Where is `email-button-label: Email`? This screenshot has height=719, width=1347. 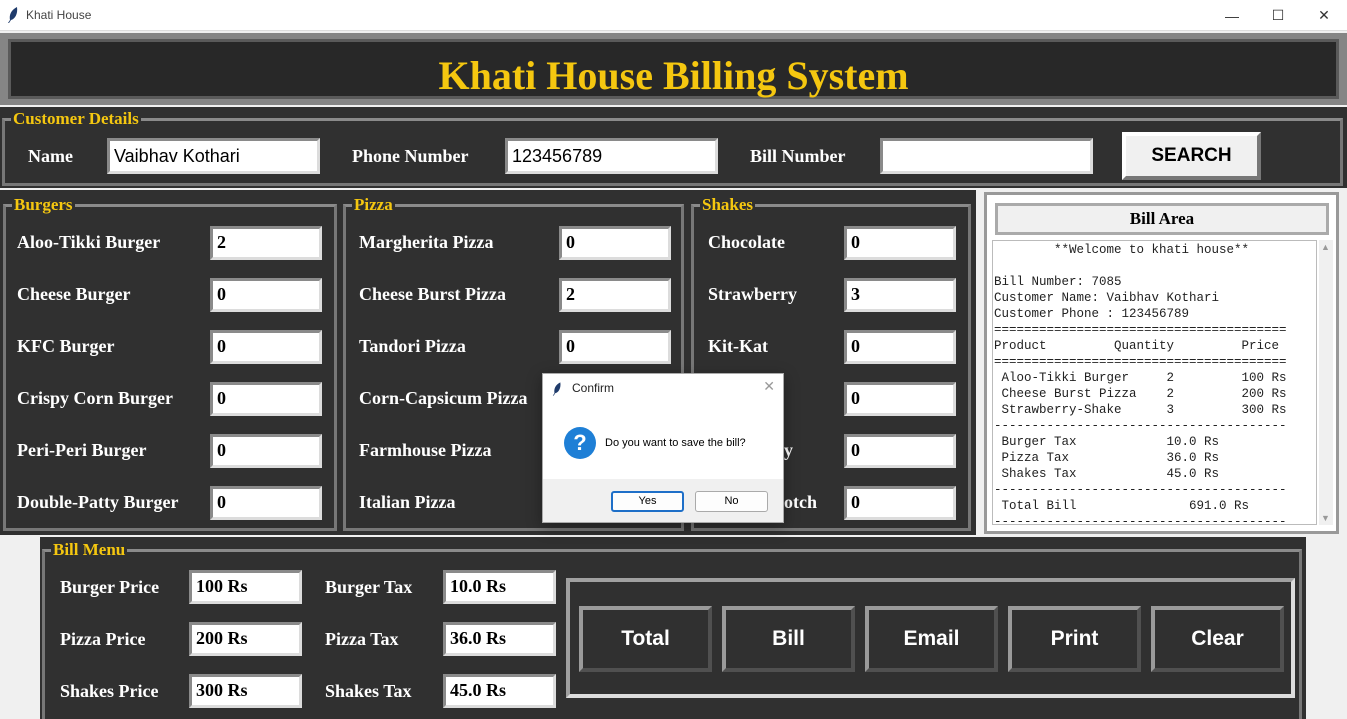
email-button-label: Email is located at coordinates (931, 638).